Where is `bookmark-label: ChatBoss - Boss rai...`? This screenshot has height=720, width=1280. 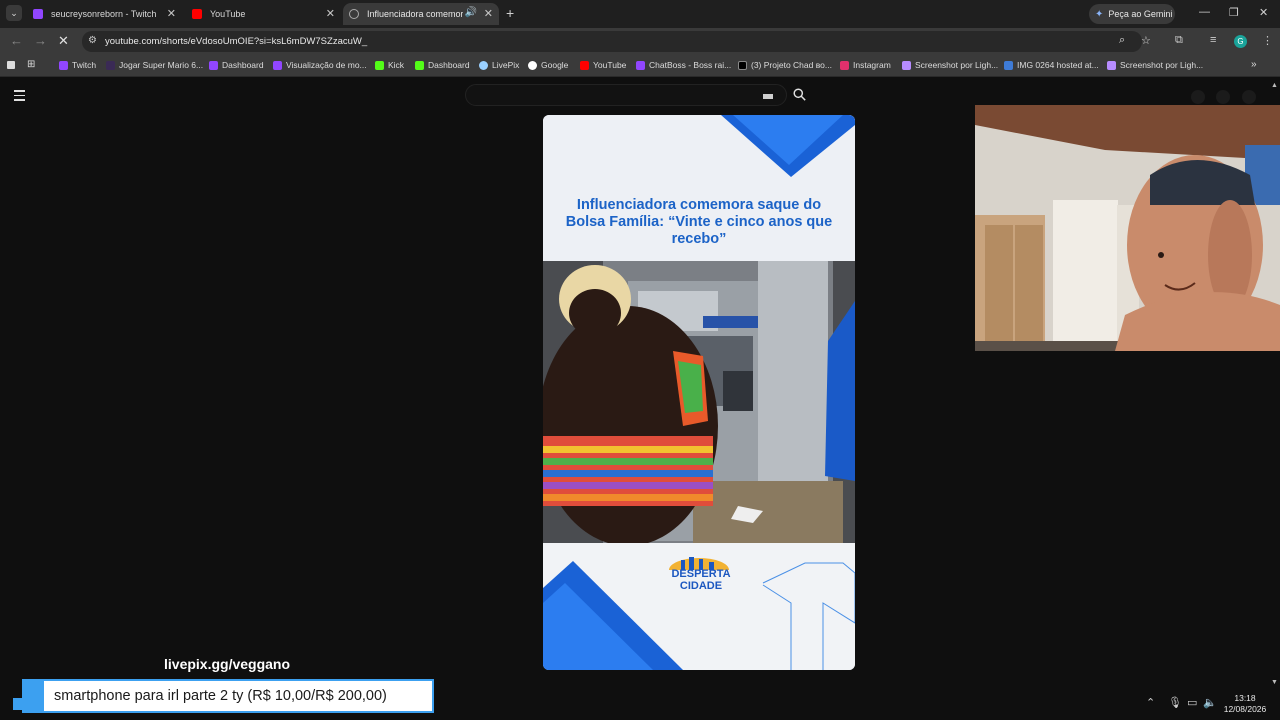
bookmark-label: ChatBoss - Boss rai... is located at coordinates (690, 65).